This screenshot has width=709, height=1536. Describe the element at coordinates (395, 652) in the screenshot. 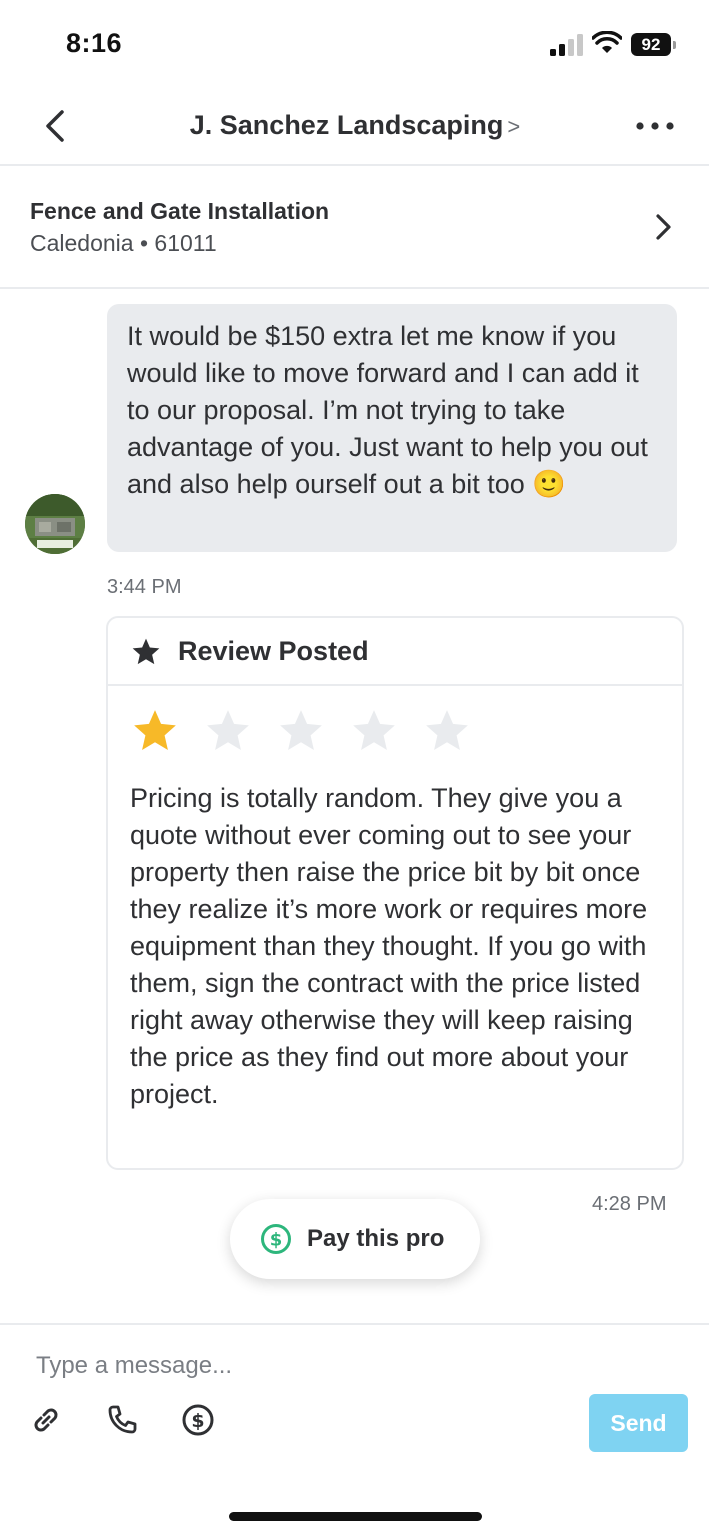

I see `review-header: Review Posted` at that location.